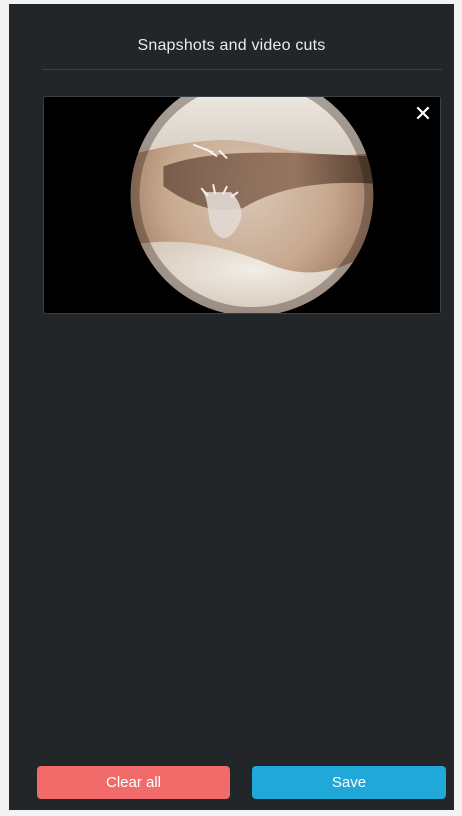 The width and height of the screenshot is (462, 816). I want to click on clear-all-button: Clear all, so click(133, 782).